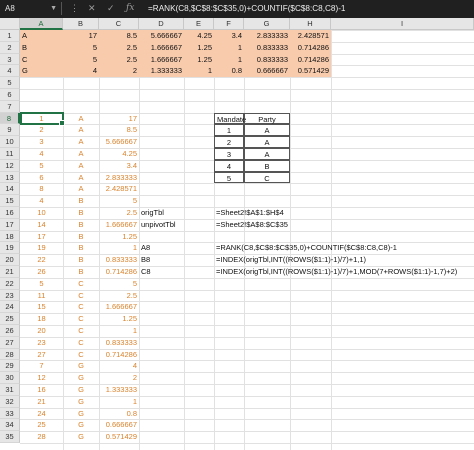  What do you see at coordinates (41, 378) in the screenshot?
I see `cell: 12` at bounding box center [41, 378].